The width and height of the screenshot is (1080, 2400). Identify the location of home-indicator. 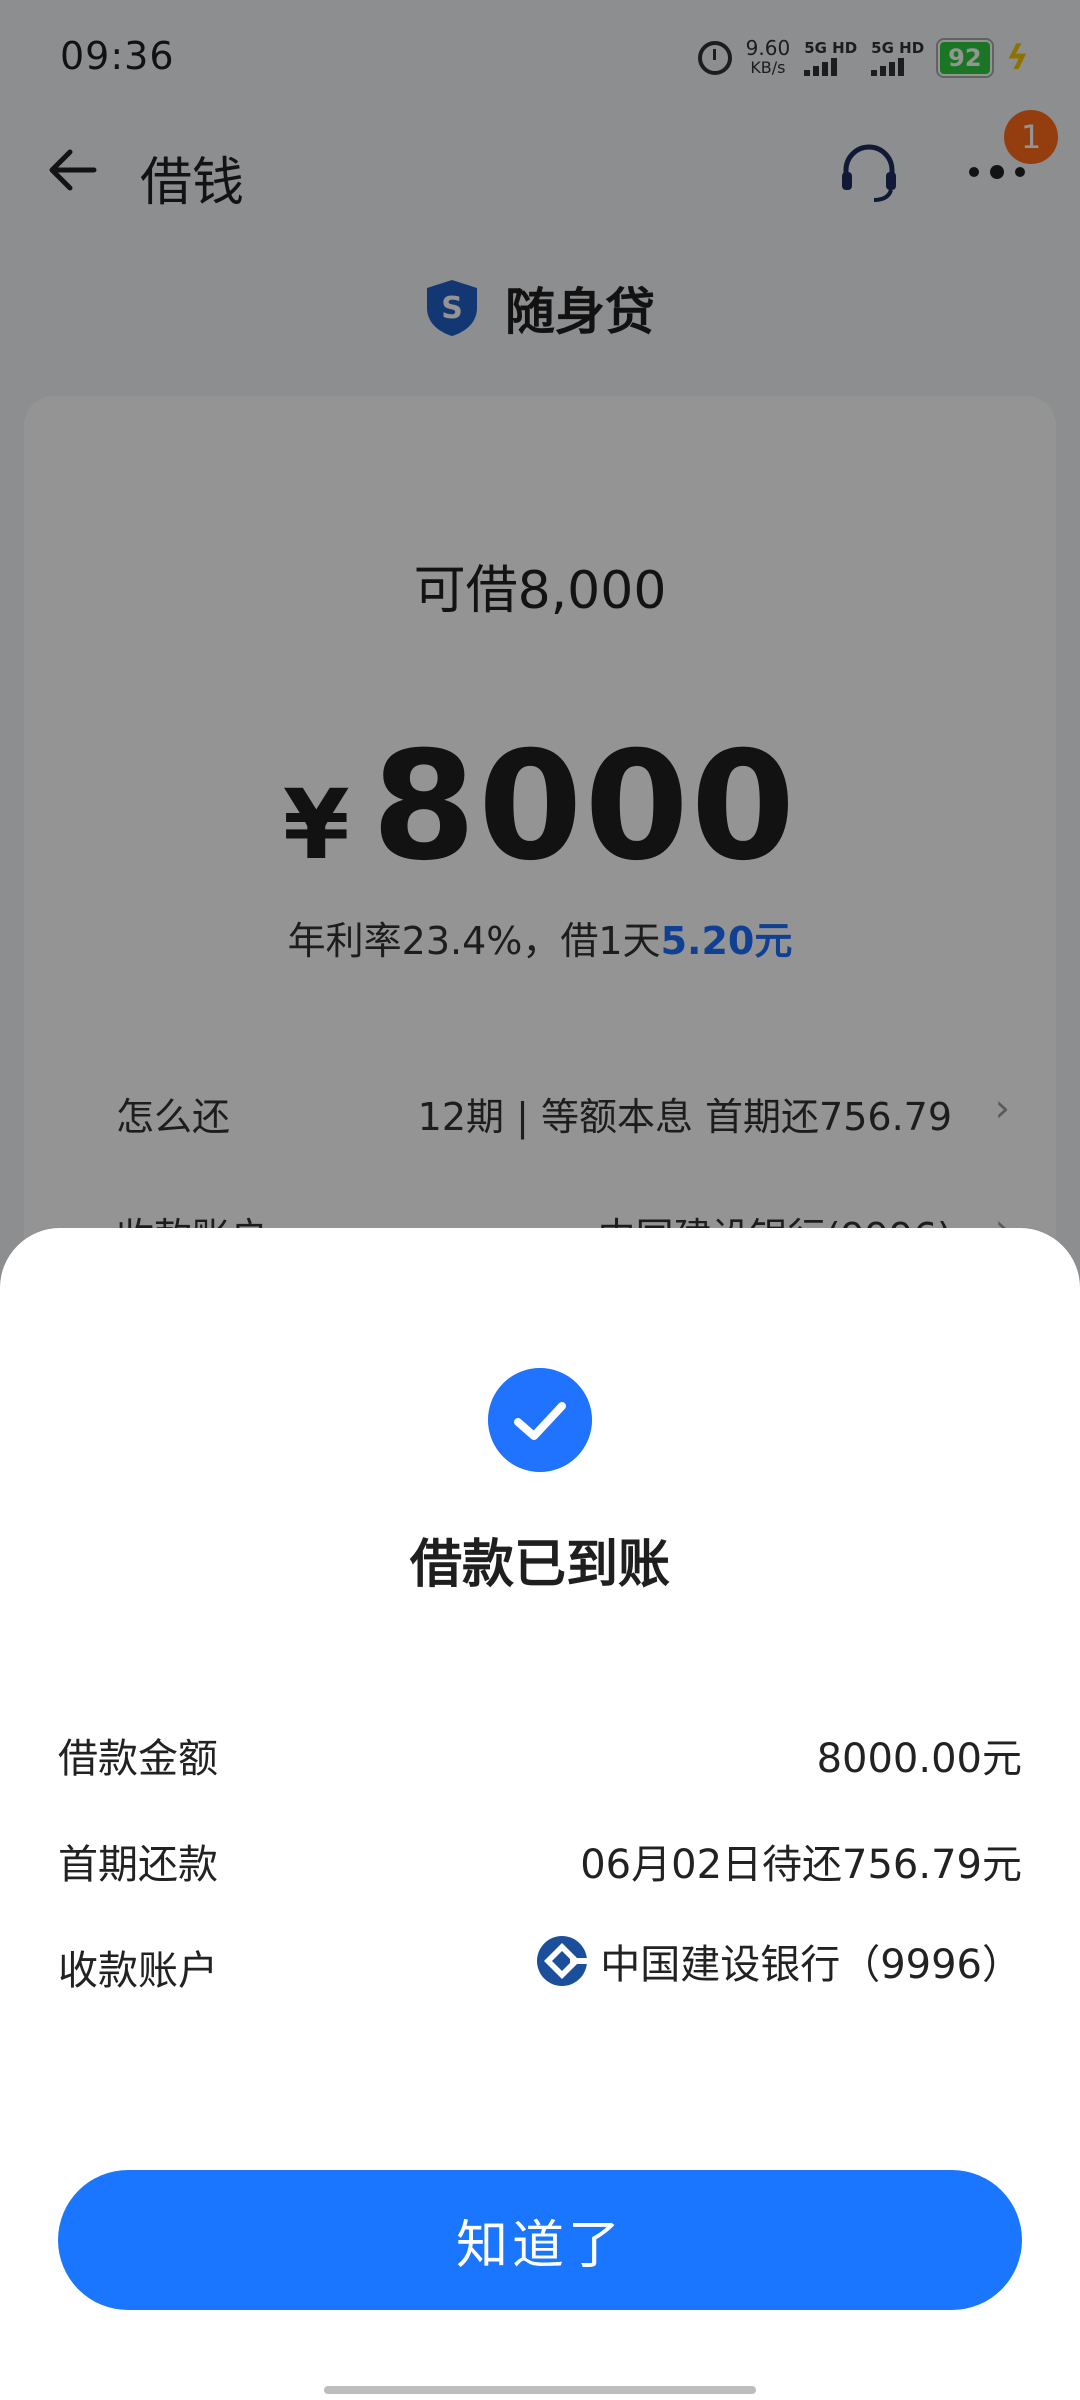
(540, 2390).